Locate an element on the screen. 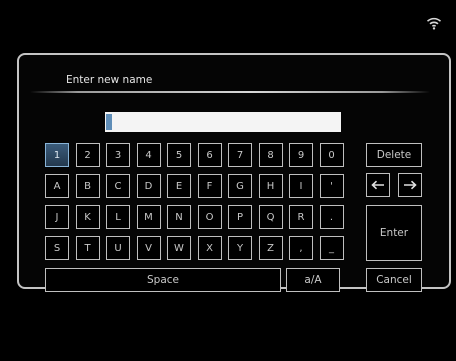 The width and height of the screenshot is (456, 361). arrow-right-icon is located at coordinates (410, 185).